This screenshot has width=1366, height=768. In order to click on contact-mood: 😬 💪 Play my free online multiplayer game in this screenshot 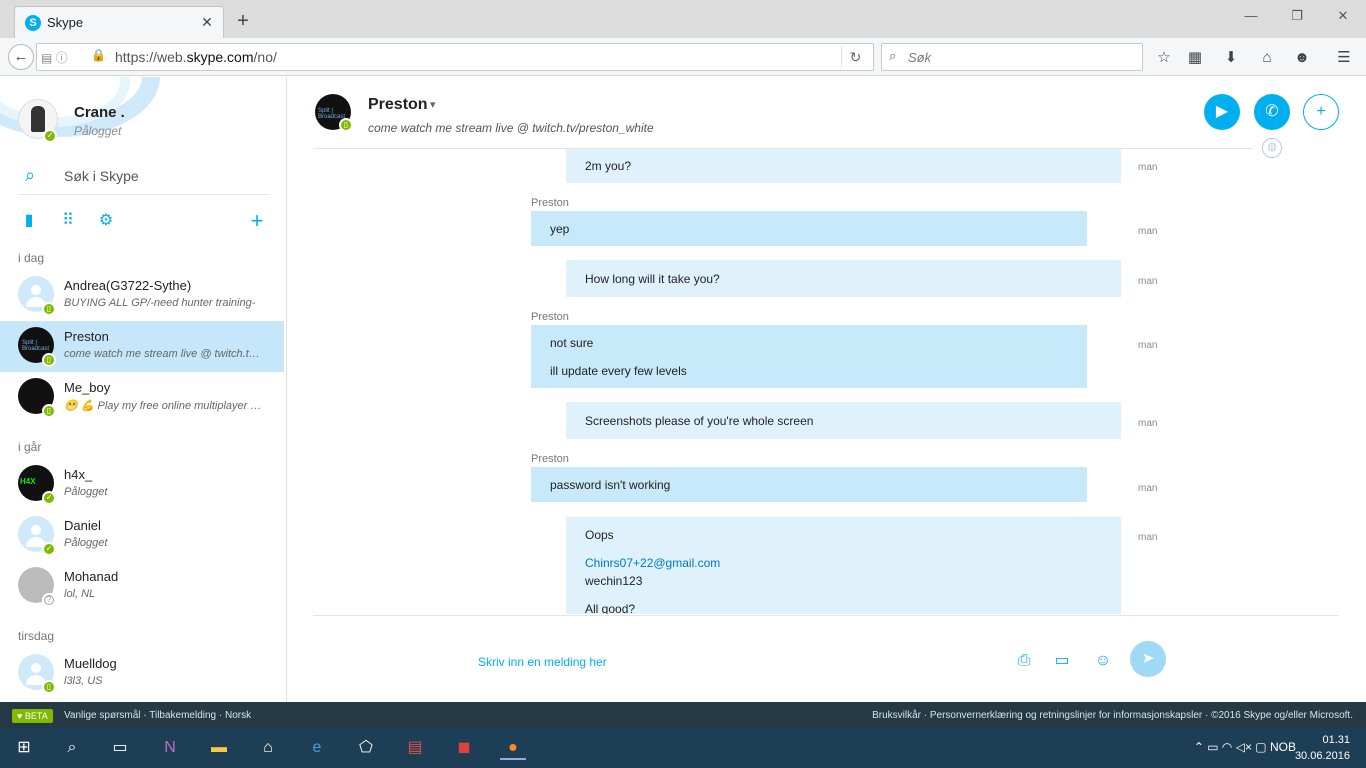, I will do `click(164, 406)`.